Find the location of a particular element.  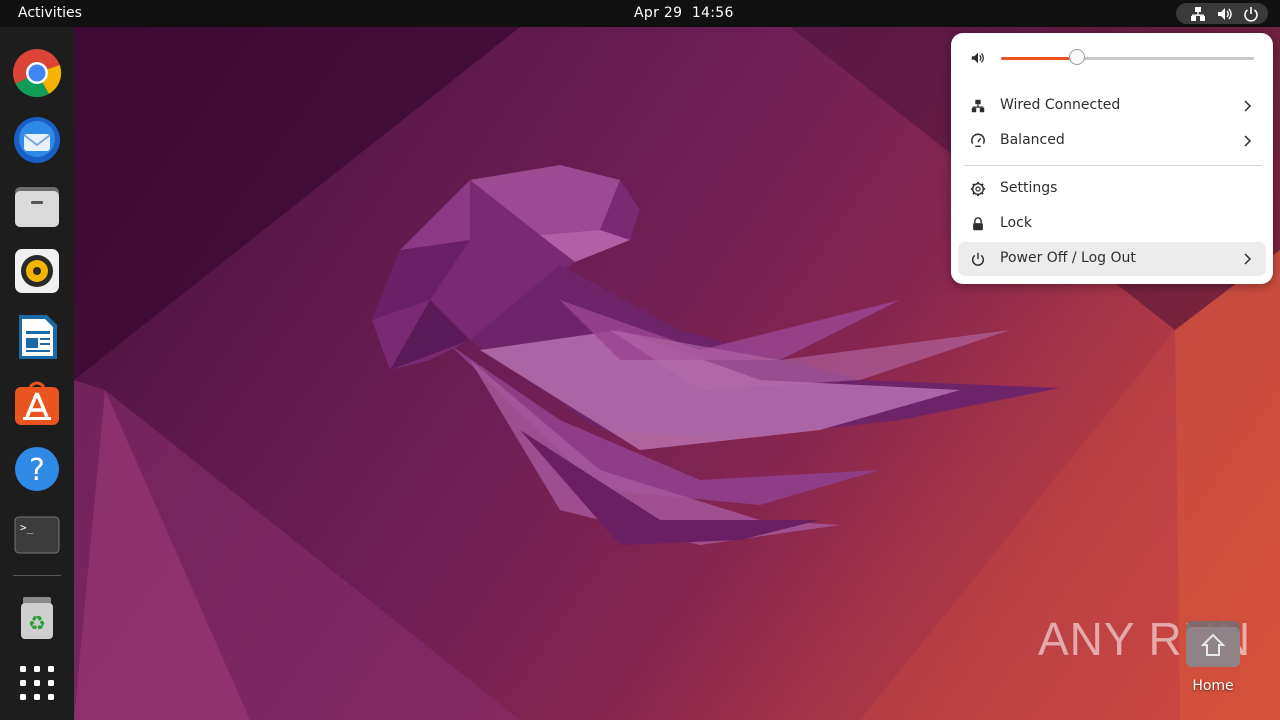

home-folder-icon is located at coordinates (1213, 643).